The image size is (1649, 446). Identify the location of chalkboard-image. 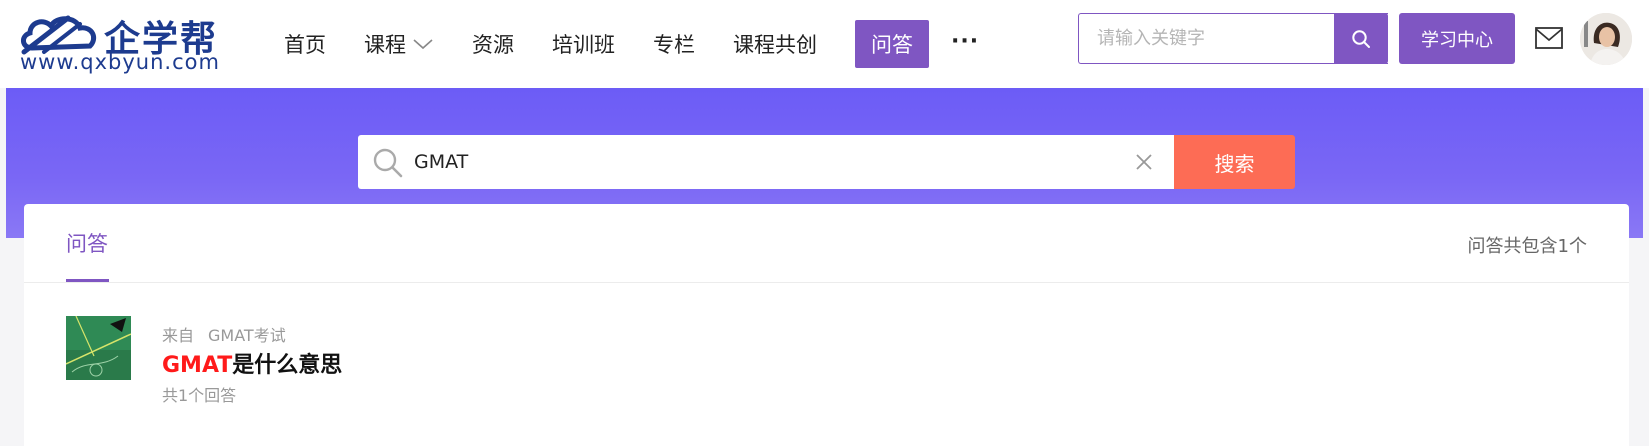
(98, 348).